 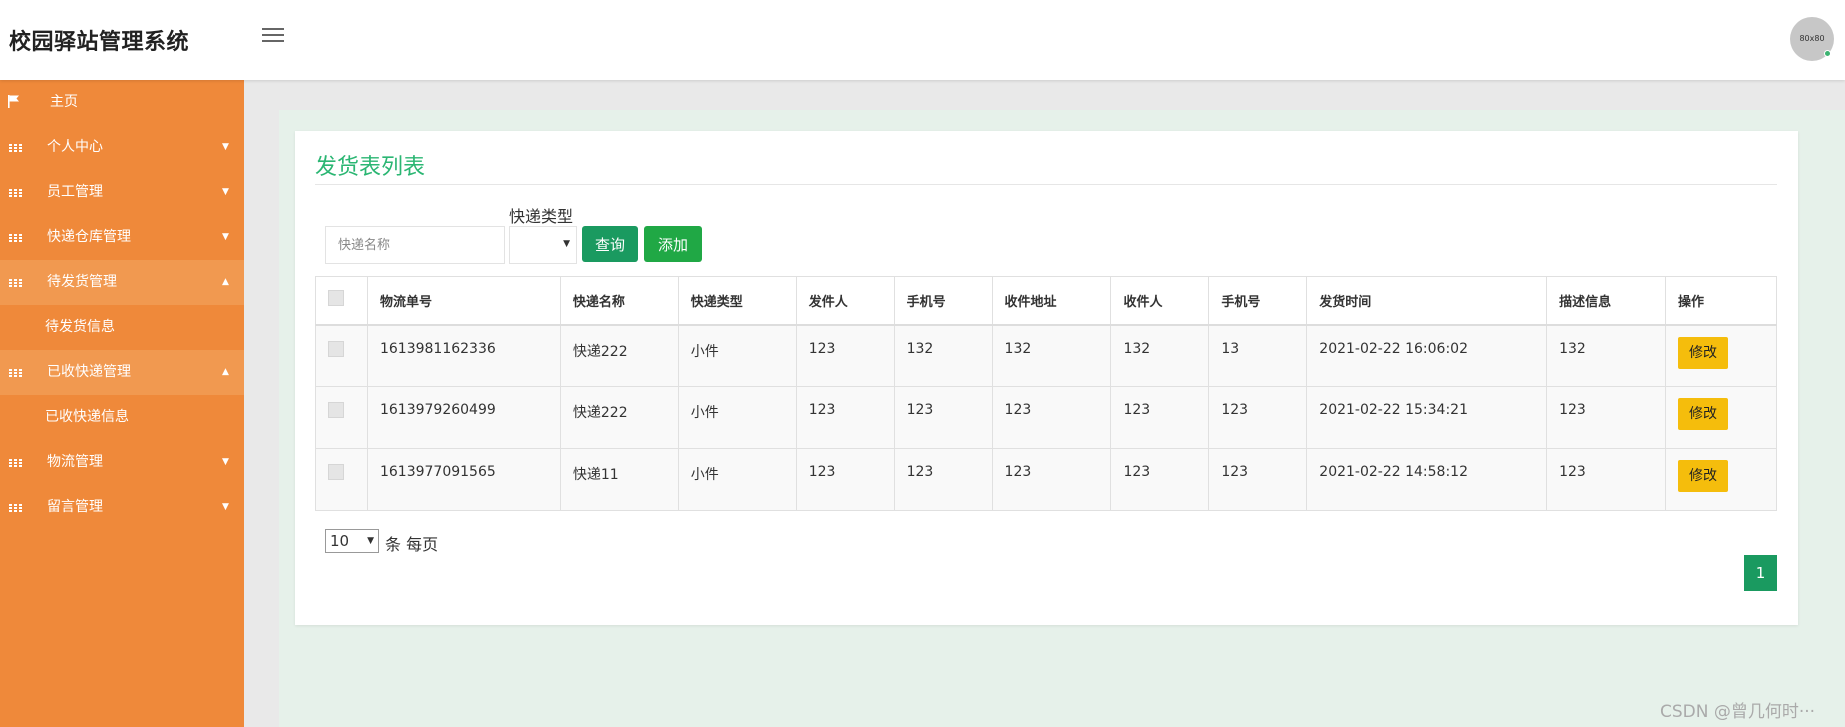 What do you see at coordinates (122, 282) in the screenshot?
I see `sidebar-item-pending-shipment: 待发货管理 ▲` at bounding box center [122, 282].